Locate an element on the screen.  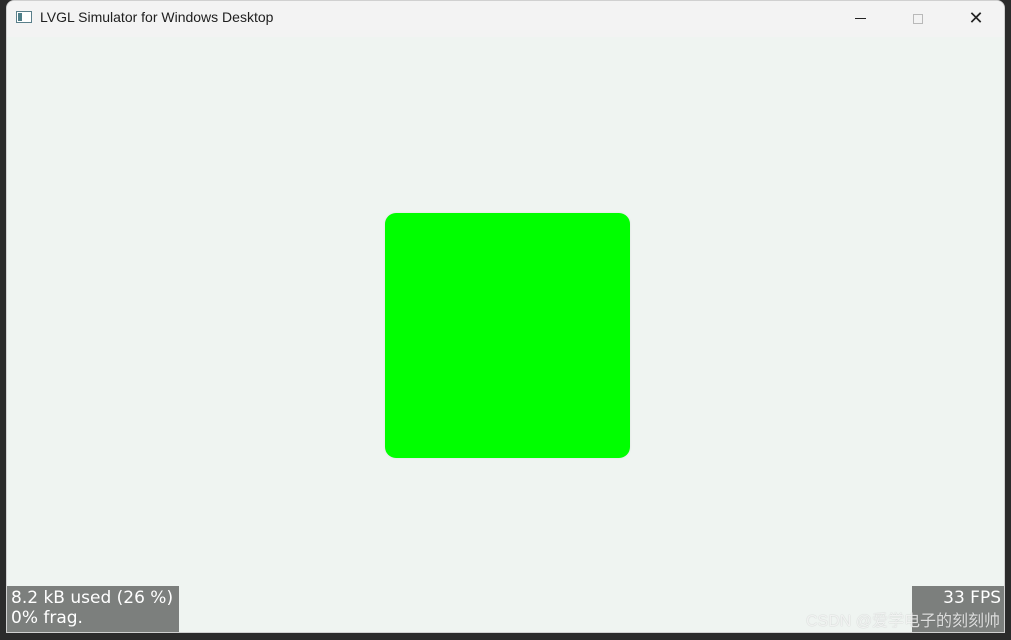
fps-text: 33 FPS is located at coordinates (972, 598).